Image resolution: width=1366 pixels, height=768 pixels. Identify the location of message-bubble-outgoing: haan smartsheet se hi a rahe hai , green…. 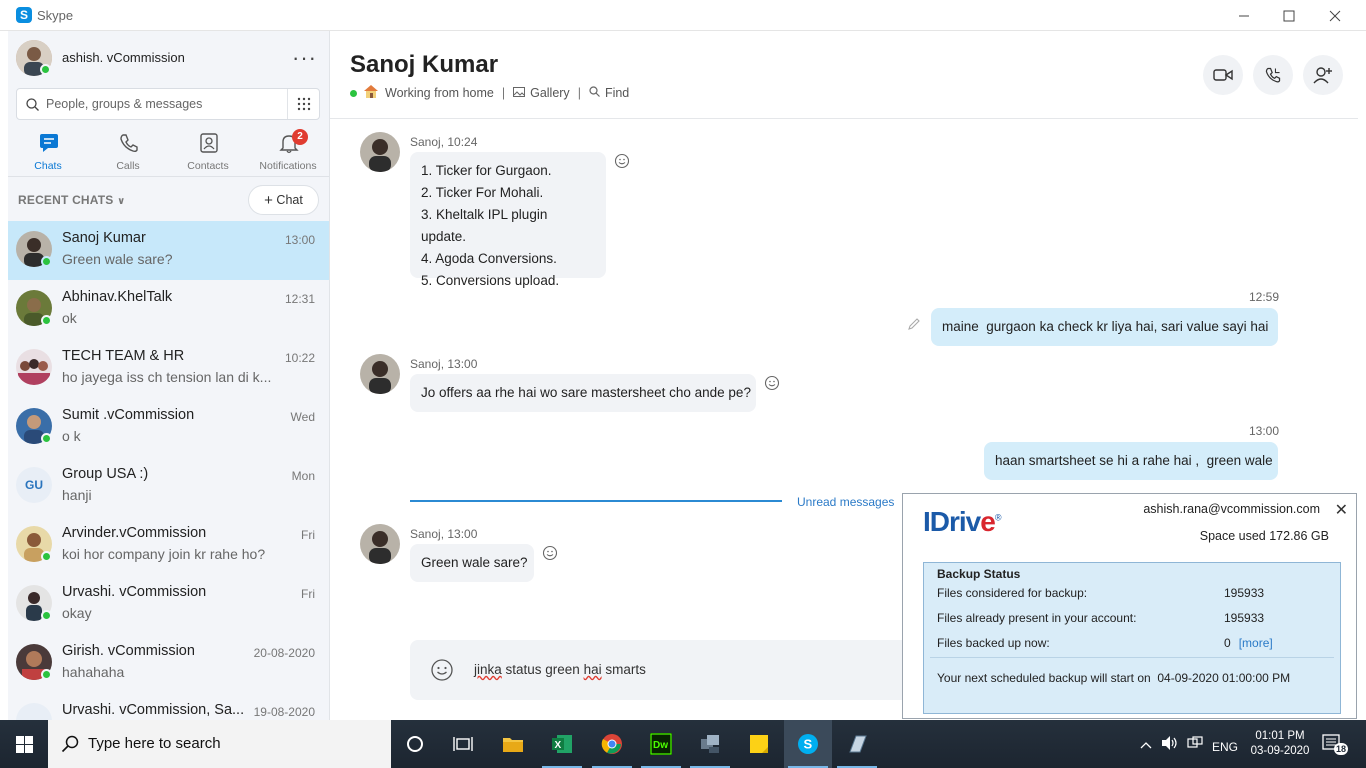
(1131, 461).